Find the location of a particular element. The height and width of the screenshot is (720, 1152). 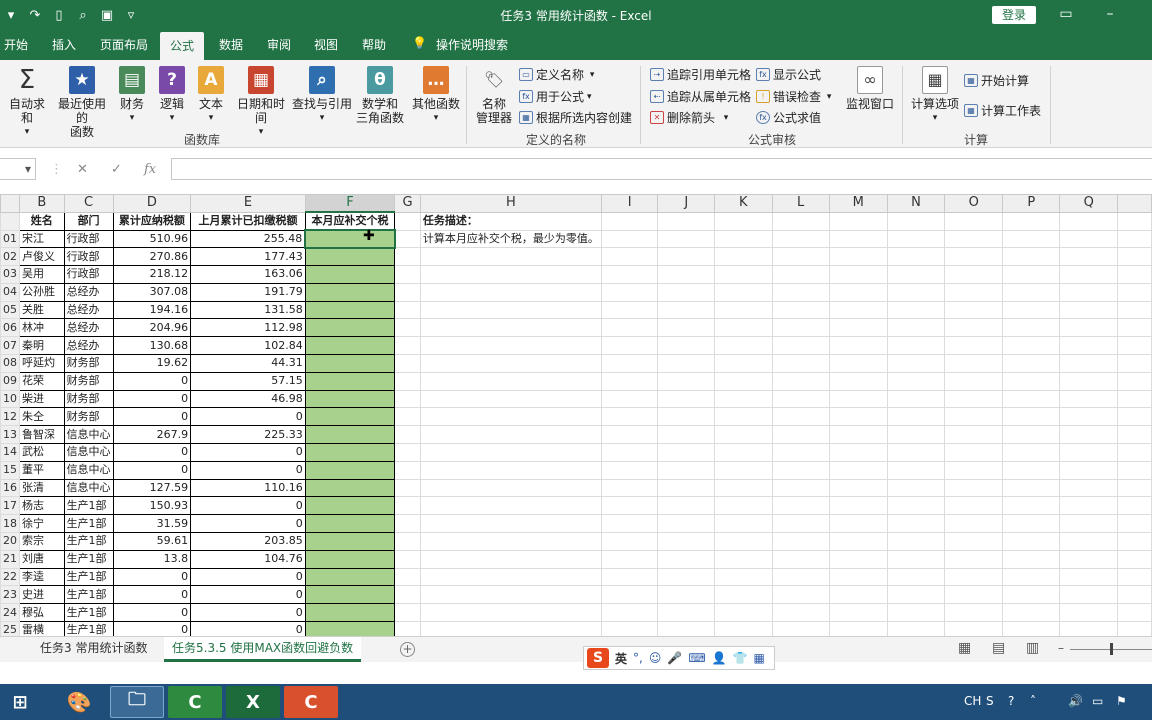

tab-data: 数据 is located at coordinates (231, 44).